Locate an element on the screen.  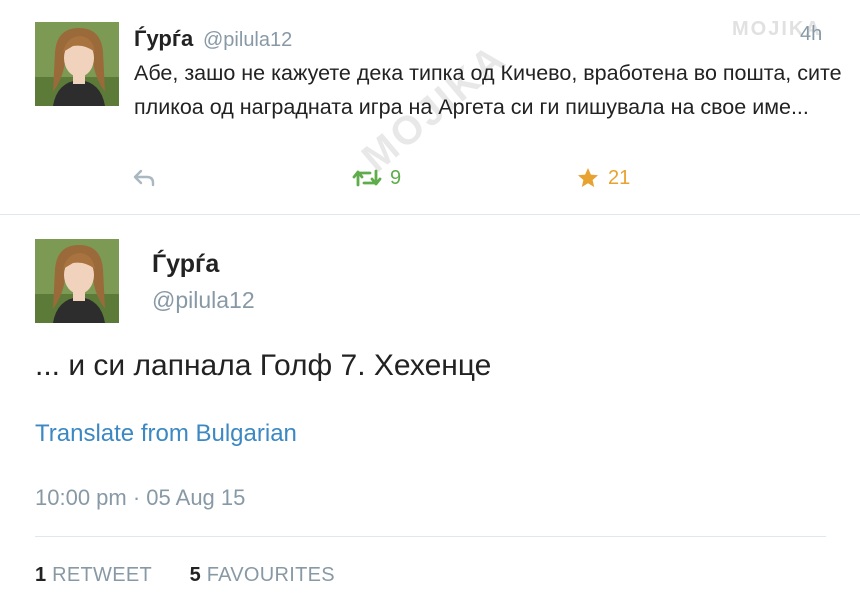
retweet-icon is located at coordinates (367, 180).